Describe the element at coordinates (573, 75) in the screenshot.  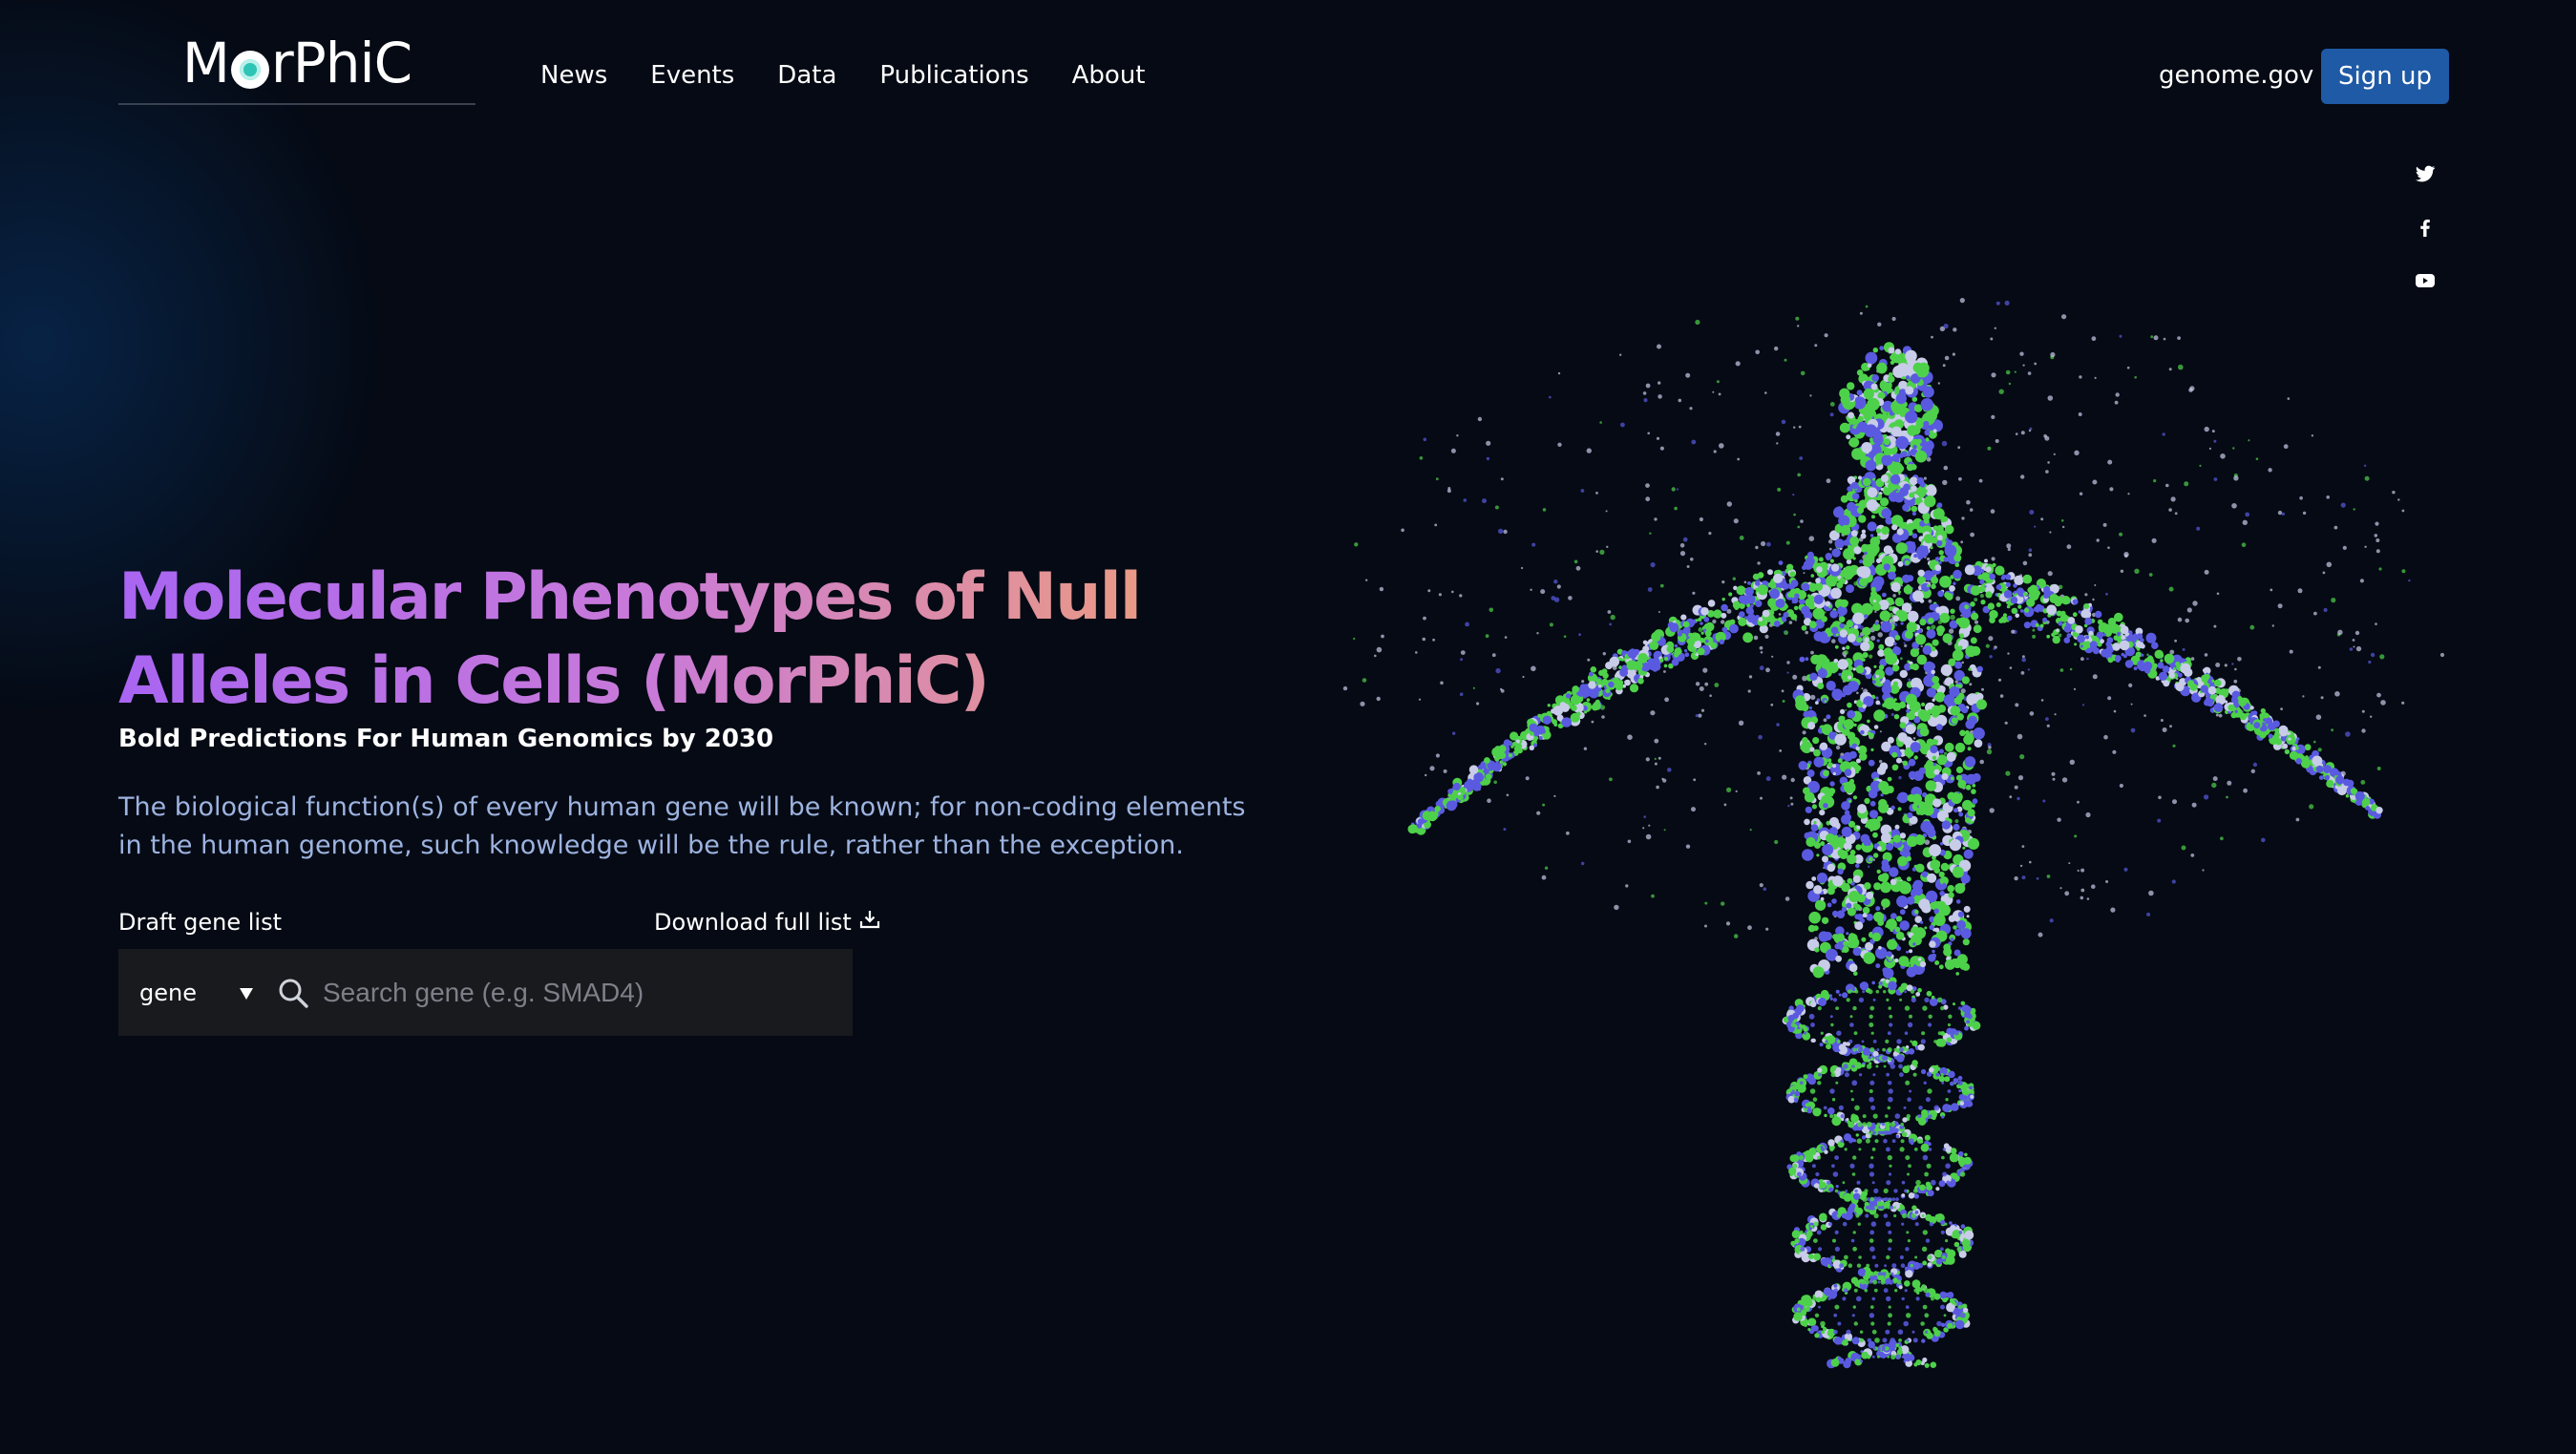
I see `nav-news: News` at that location.